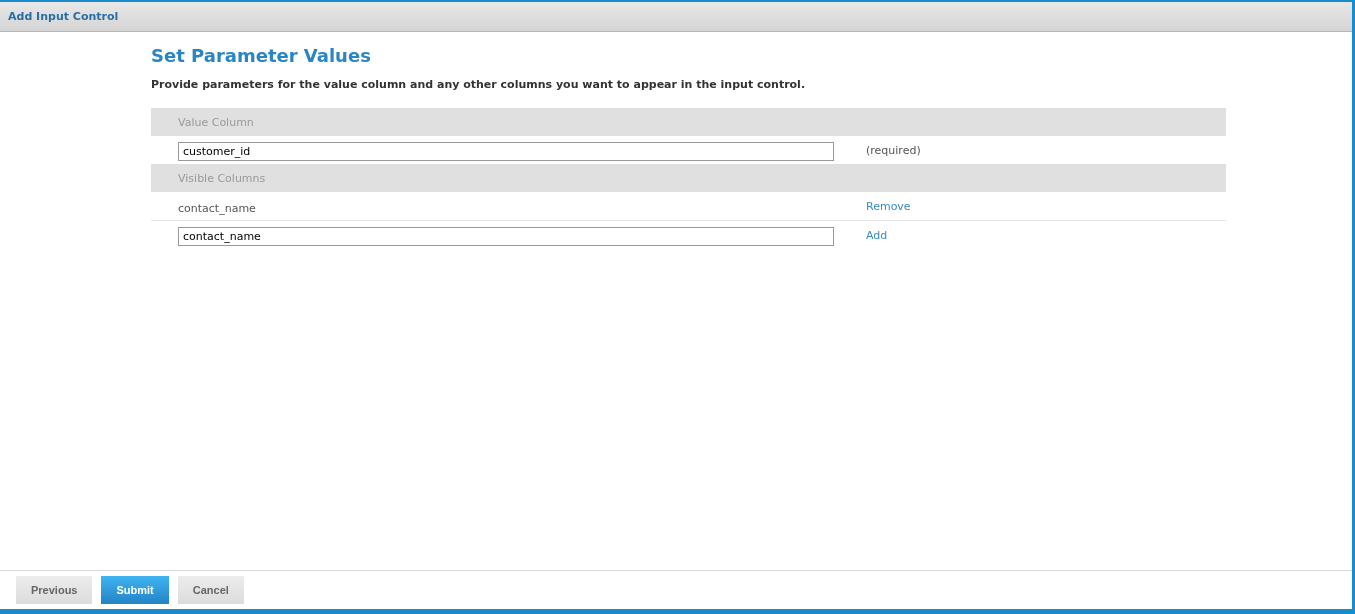  I want to click on footer-button: Cancel, so click(210, 590).